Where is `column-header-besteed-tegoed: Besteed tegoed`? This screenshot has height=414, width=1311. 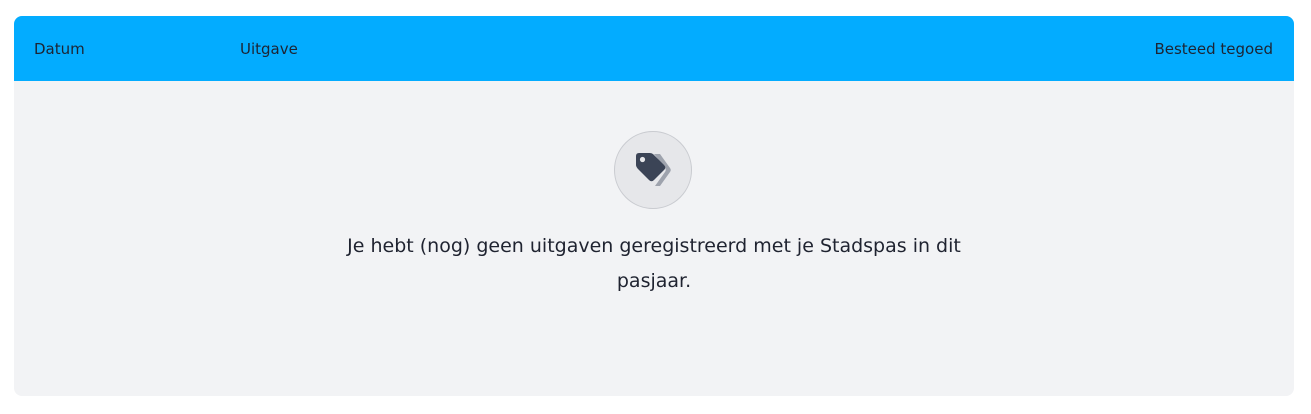 column-header-besteed-tegoed: Besteed tegoed is located at coordinates (1213, 49).